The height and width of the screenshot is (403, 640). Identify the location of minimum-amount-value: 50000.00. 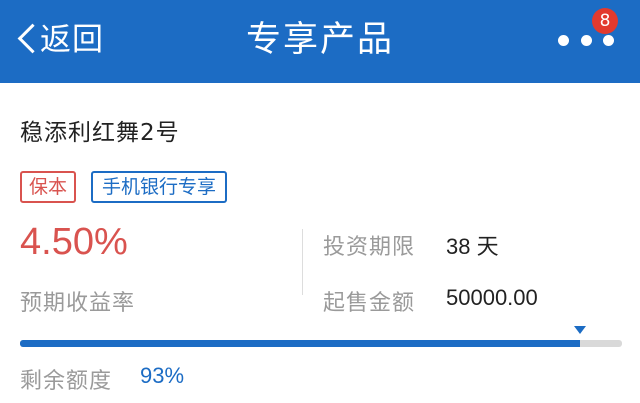
(492, 297).